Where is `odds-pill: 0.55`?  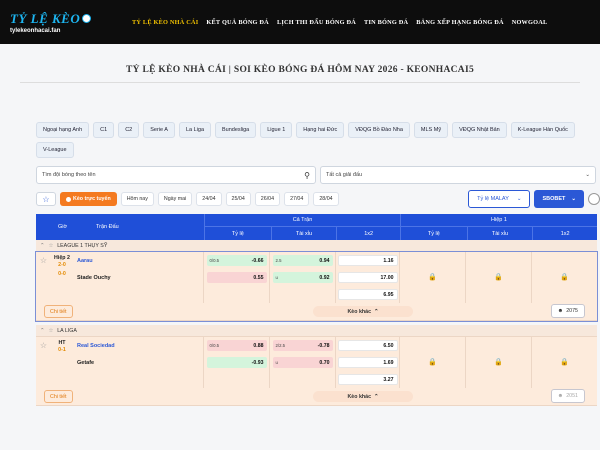 odds-pill: 0.55 is located at coordinates (236, 277).